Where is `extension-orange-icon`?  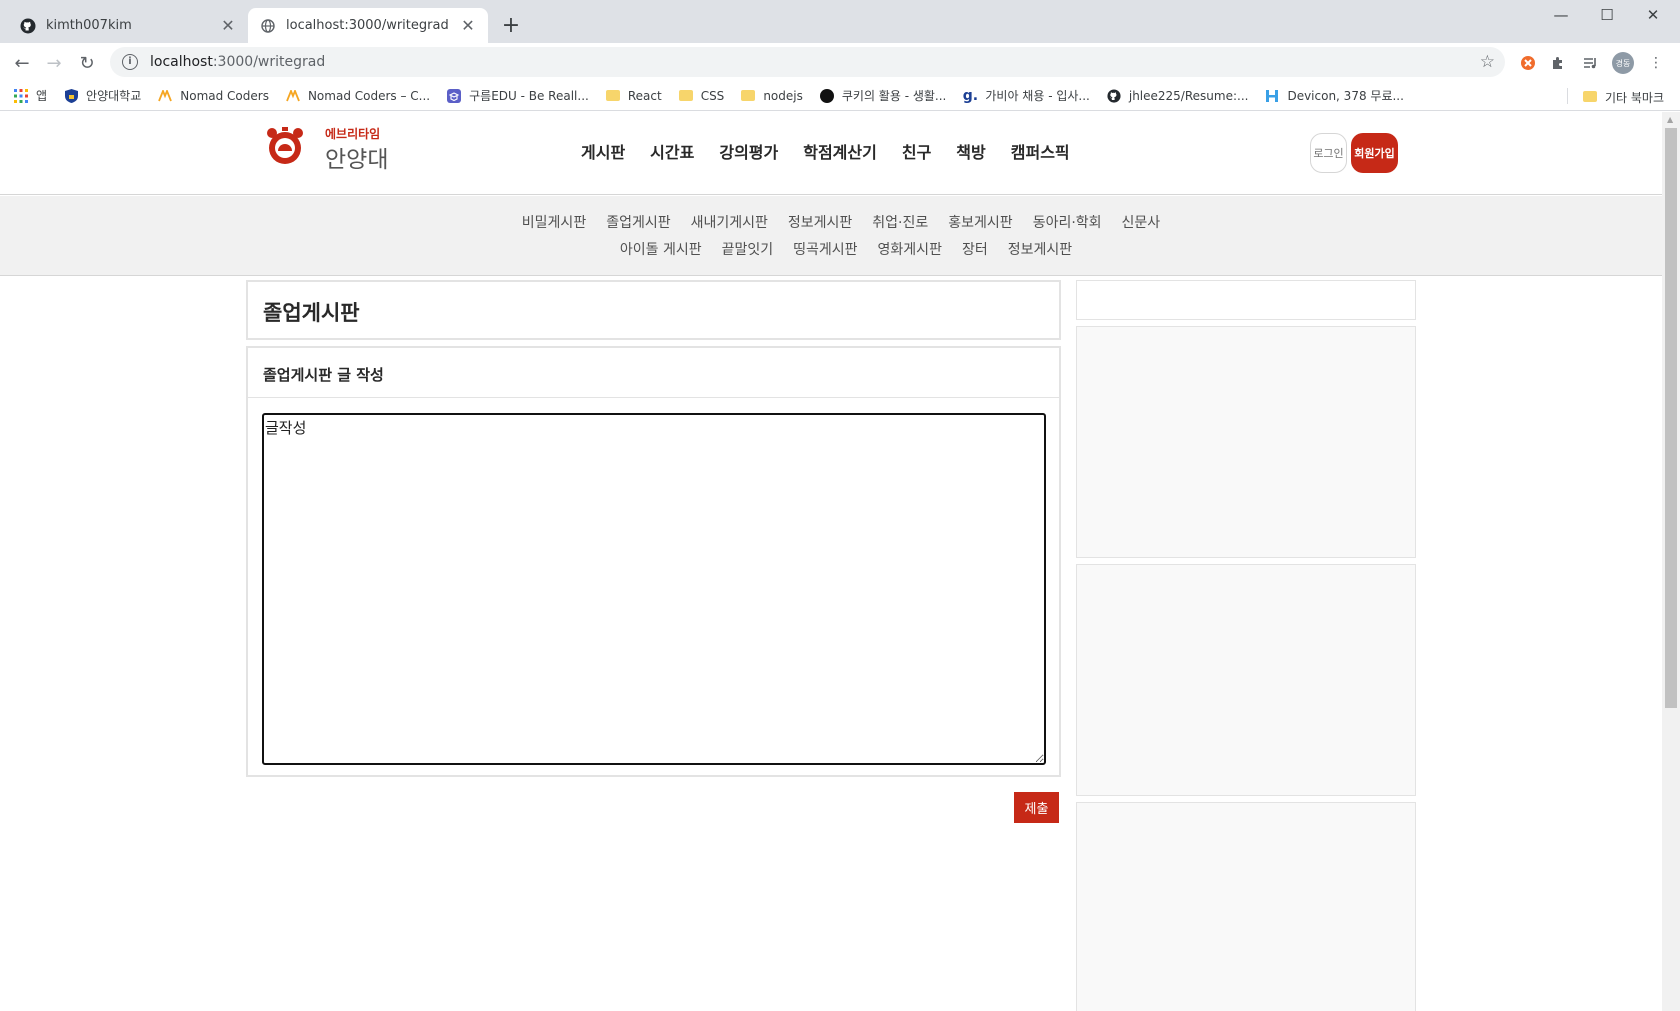 extension-orange-icon is located at coordinates (1528, 63).